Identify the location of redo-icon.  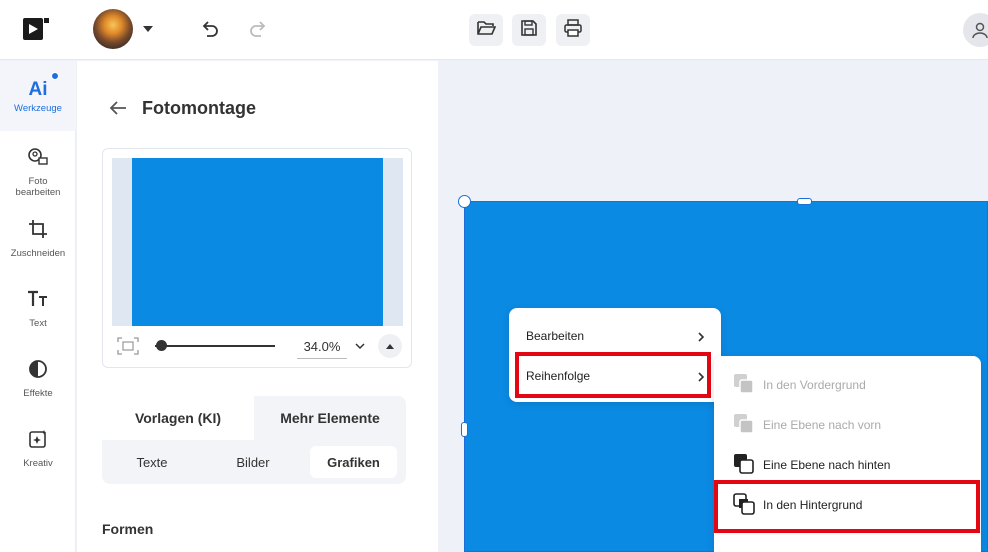
(258, 29).